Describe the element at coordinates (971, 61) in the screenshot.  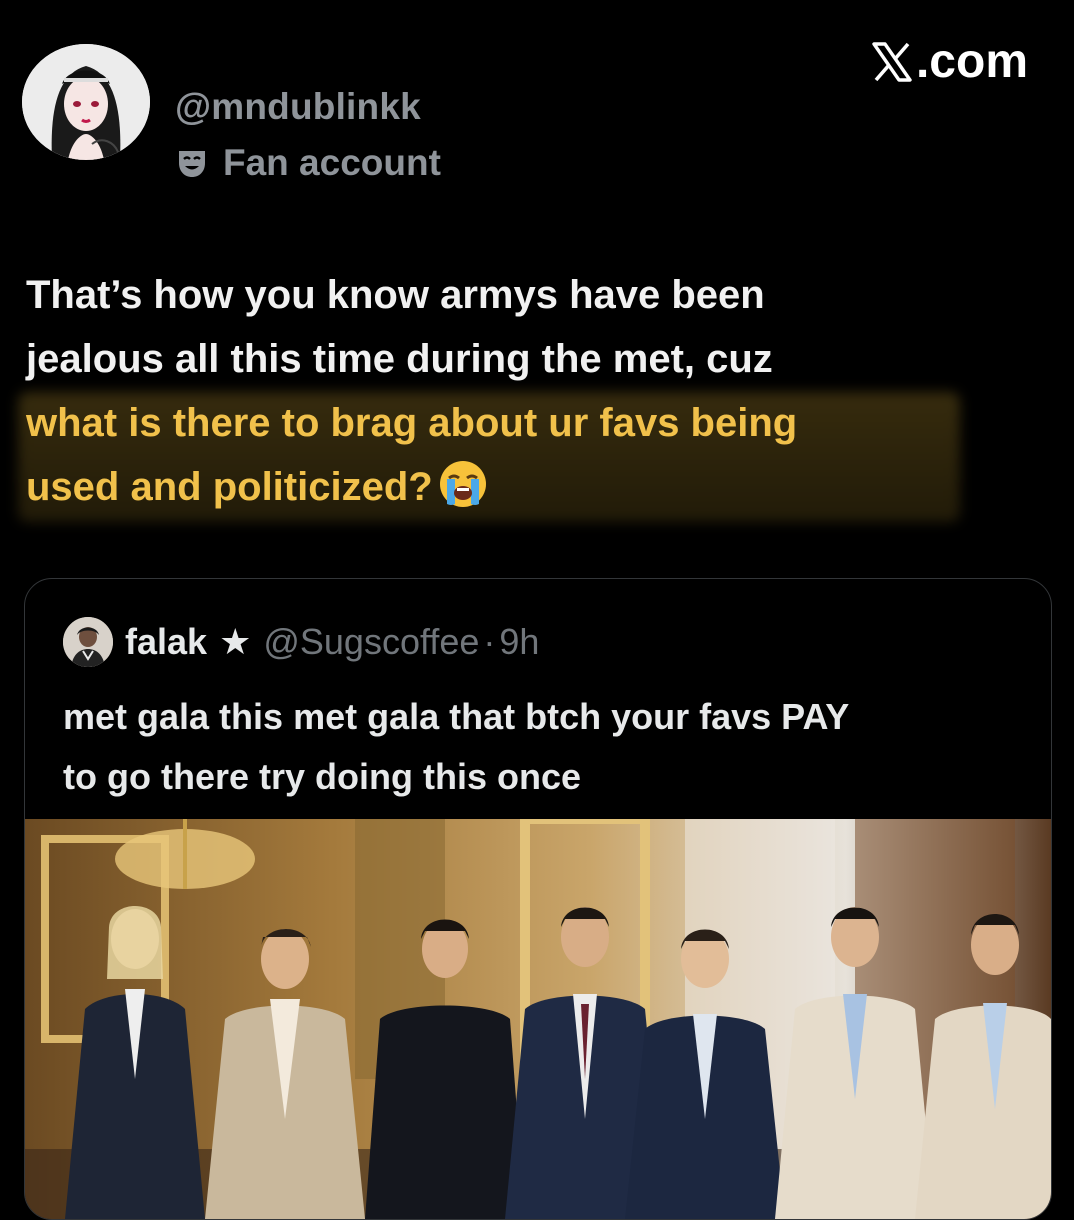
I see `brand-text: .com` at that location.